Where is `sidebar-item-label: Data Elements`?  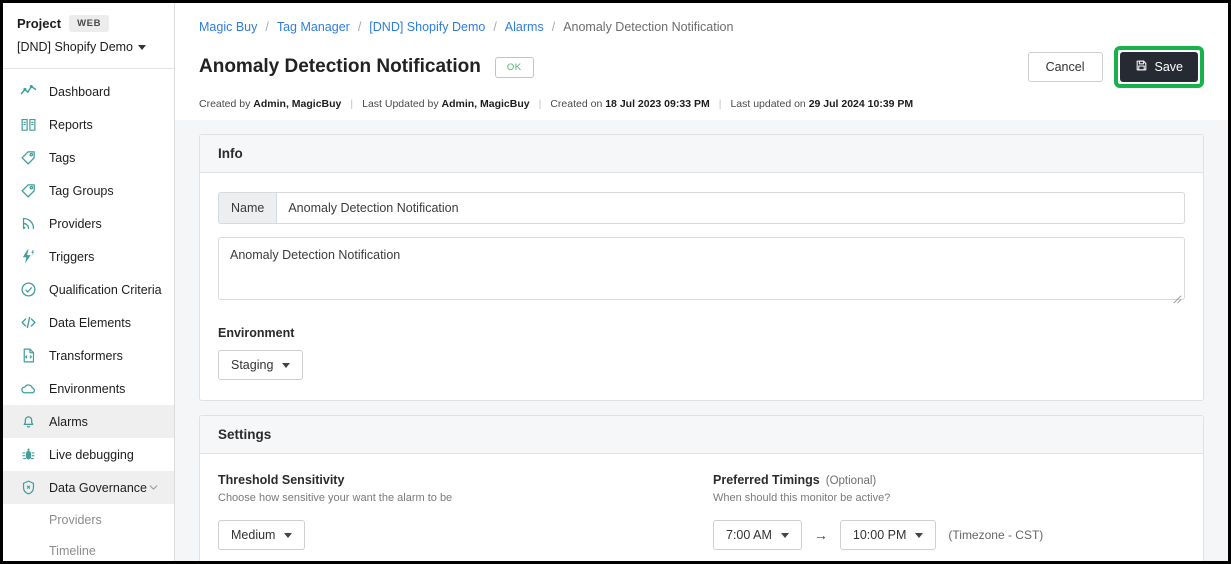
sidebar-item-label: Data Elements is located at coordinates (90, 322).